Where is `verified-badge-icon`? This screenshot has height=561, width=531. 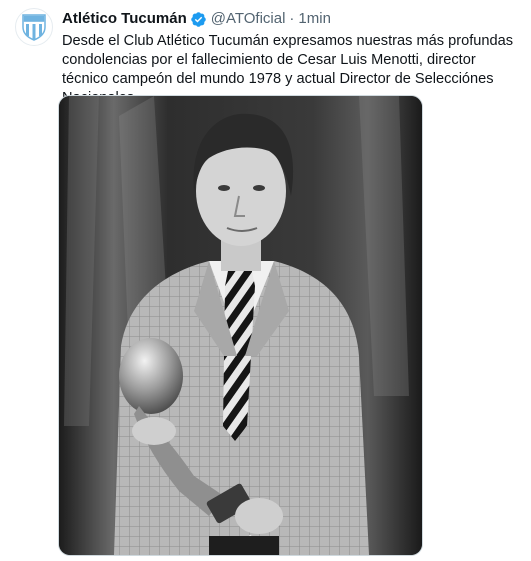 verified-badge-icon is located at coordinates (198, 19).